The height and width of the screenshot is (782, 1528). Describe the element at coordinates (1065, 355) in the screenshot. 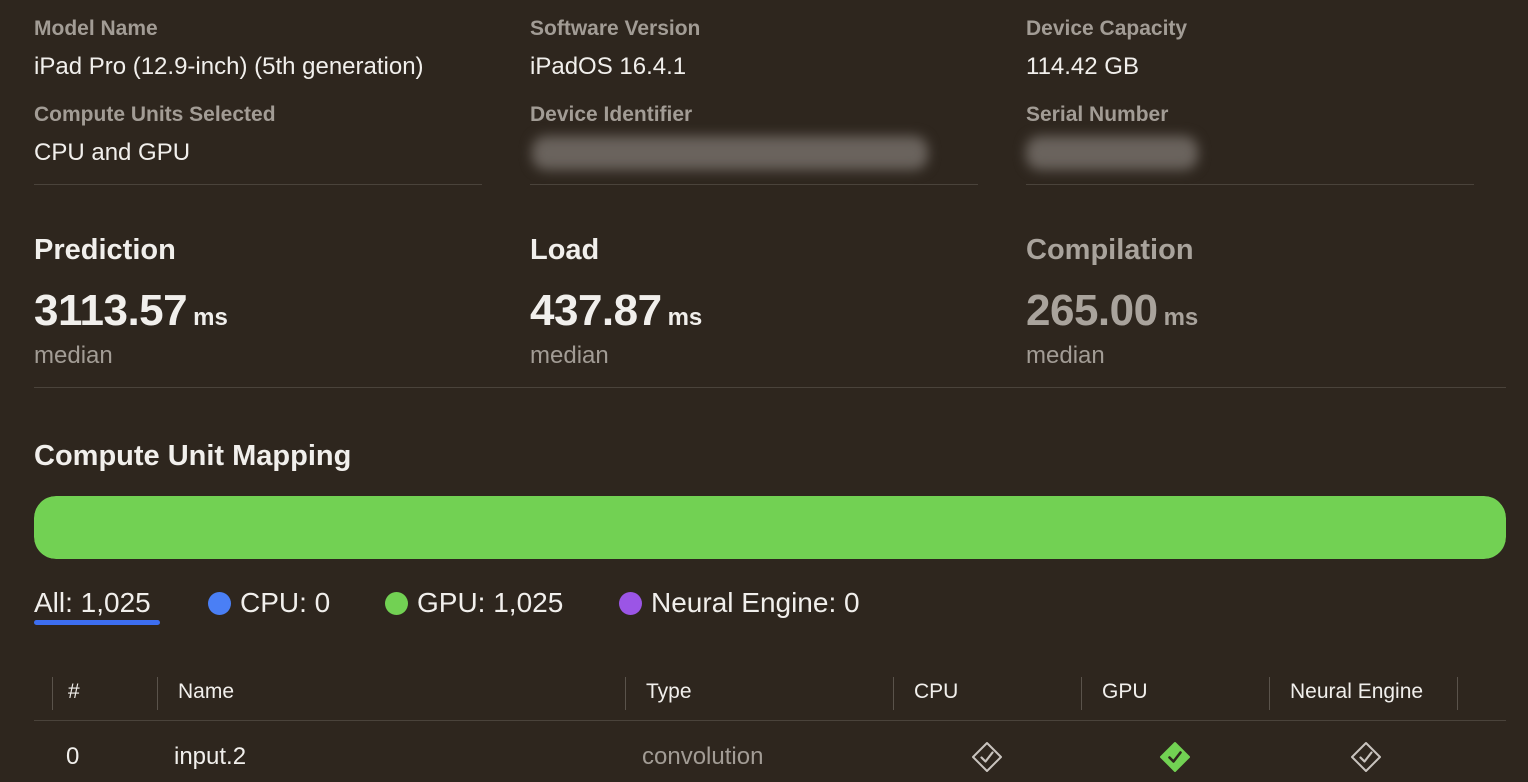

I see `compilation-sublabel: median` at that location.